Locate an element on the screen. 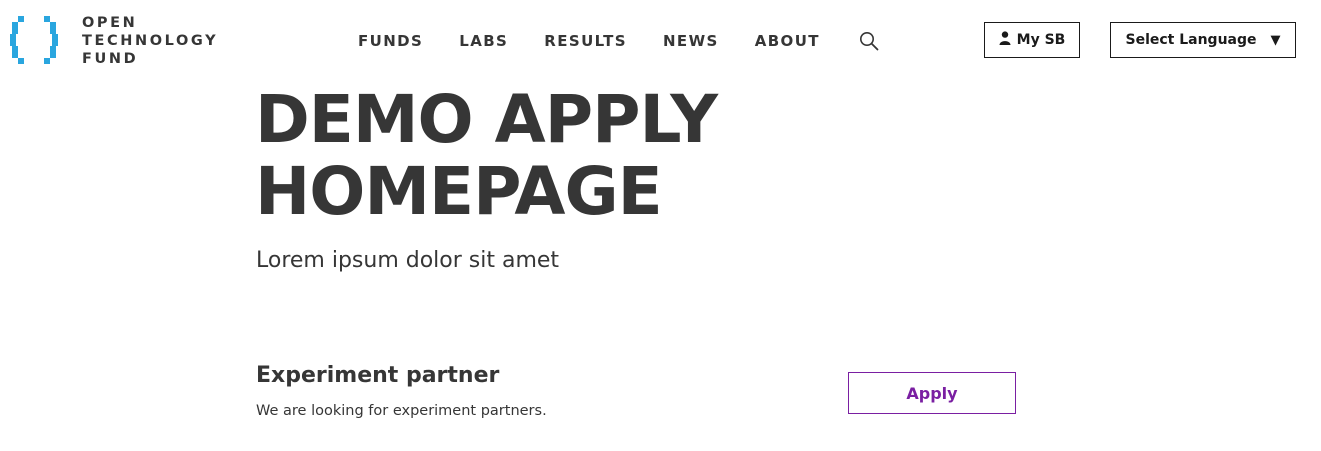 This screenshot has height=451, width=1321. chevron-down-icon: ▼ is located at coordinates (1275, 40).